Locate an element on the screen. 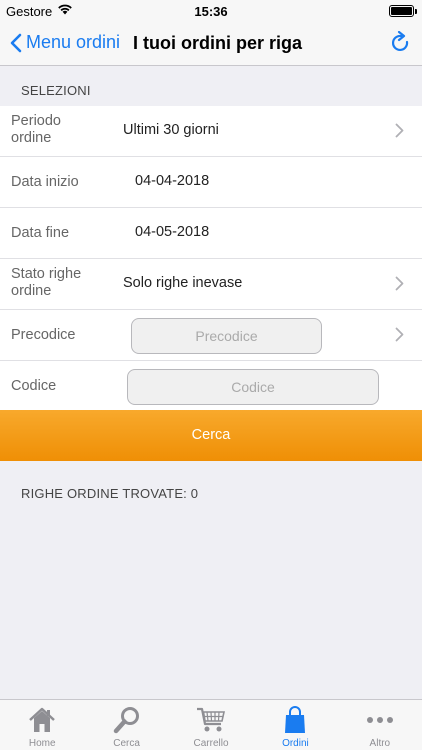 The image size is (422, 750). data-fine-value: 04-05-2018 is located at coordinates (172, 232).